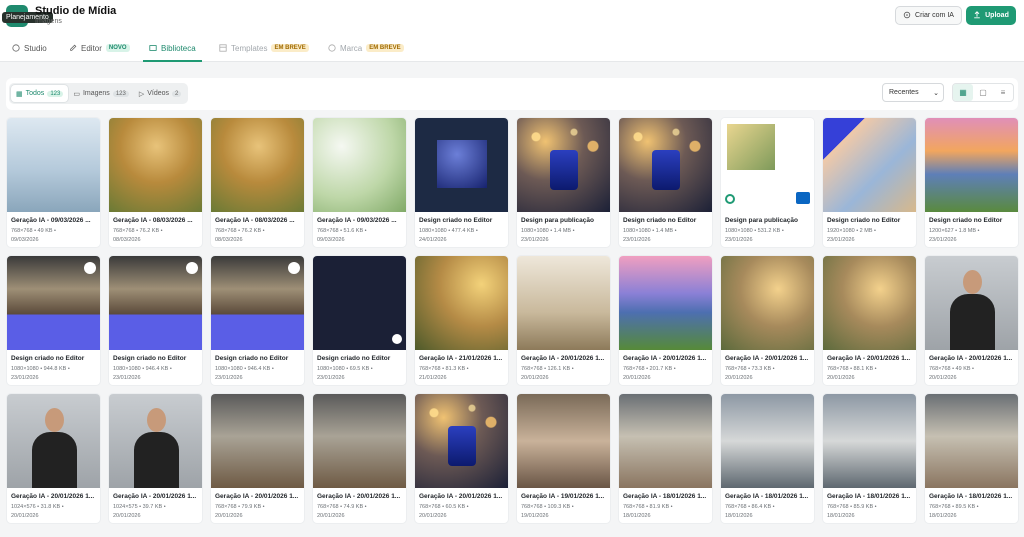 This screenshot has width=1024, height=537. Describe the element at coordinates (557, 220) in the screenshot. I see `media-title: Design para publicação` at that location.